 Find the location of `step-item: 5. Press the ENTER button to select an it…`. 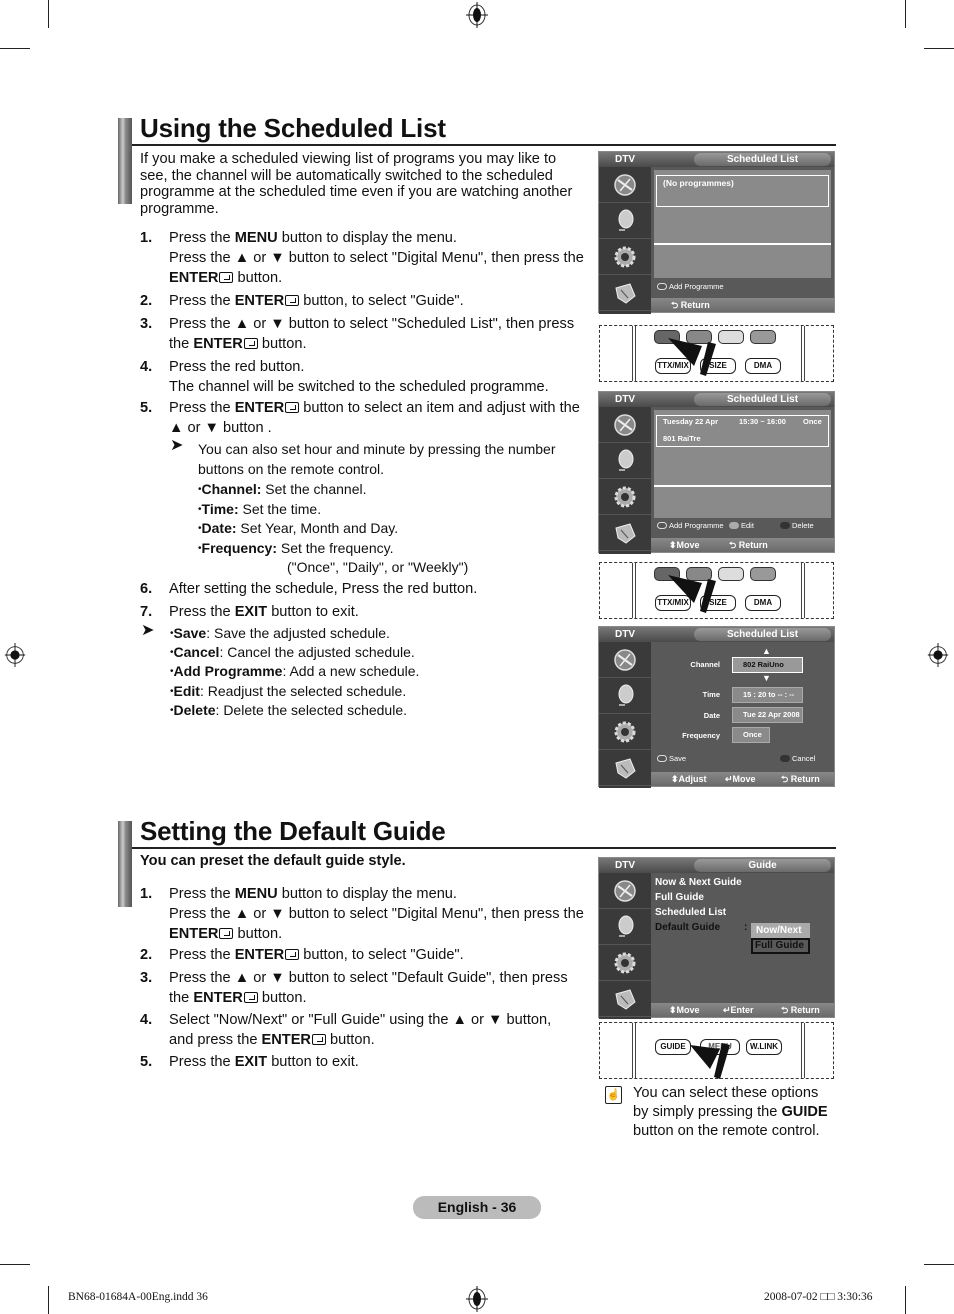

step-item: 5. Press the ENTER button to select an it… is located at coordinates (370, 418).